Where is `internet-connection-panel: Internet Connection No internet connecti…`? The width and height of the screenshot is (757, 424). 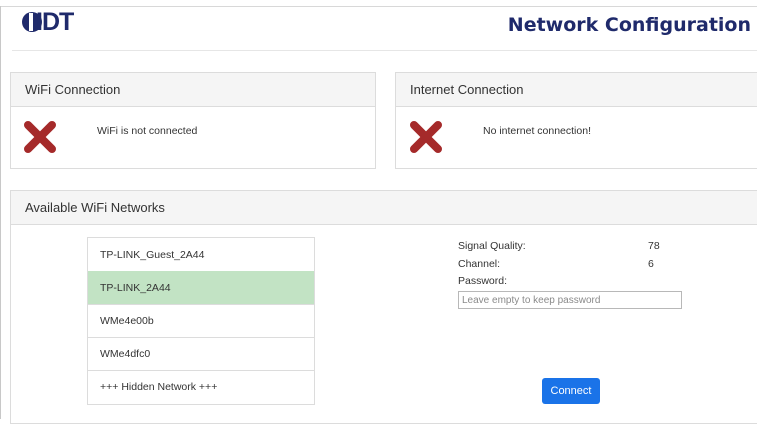 internet-connection-panel: Internet Connection No internet connecti… is located at coordinates (576, 120).